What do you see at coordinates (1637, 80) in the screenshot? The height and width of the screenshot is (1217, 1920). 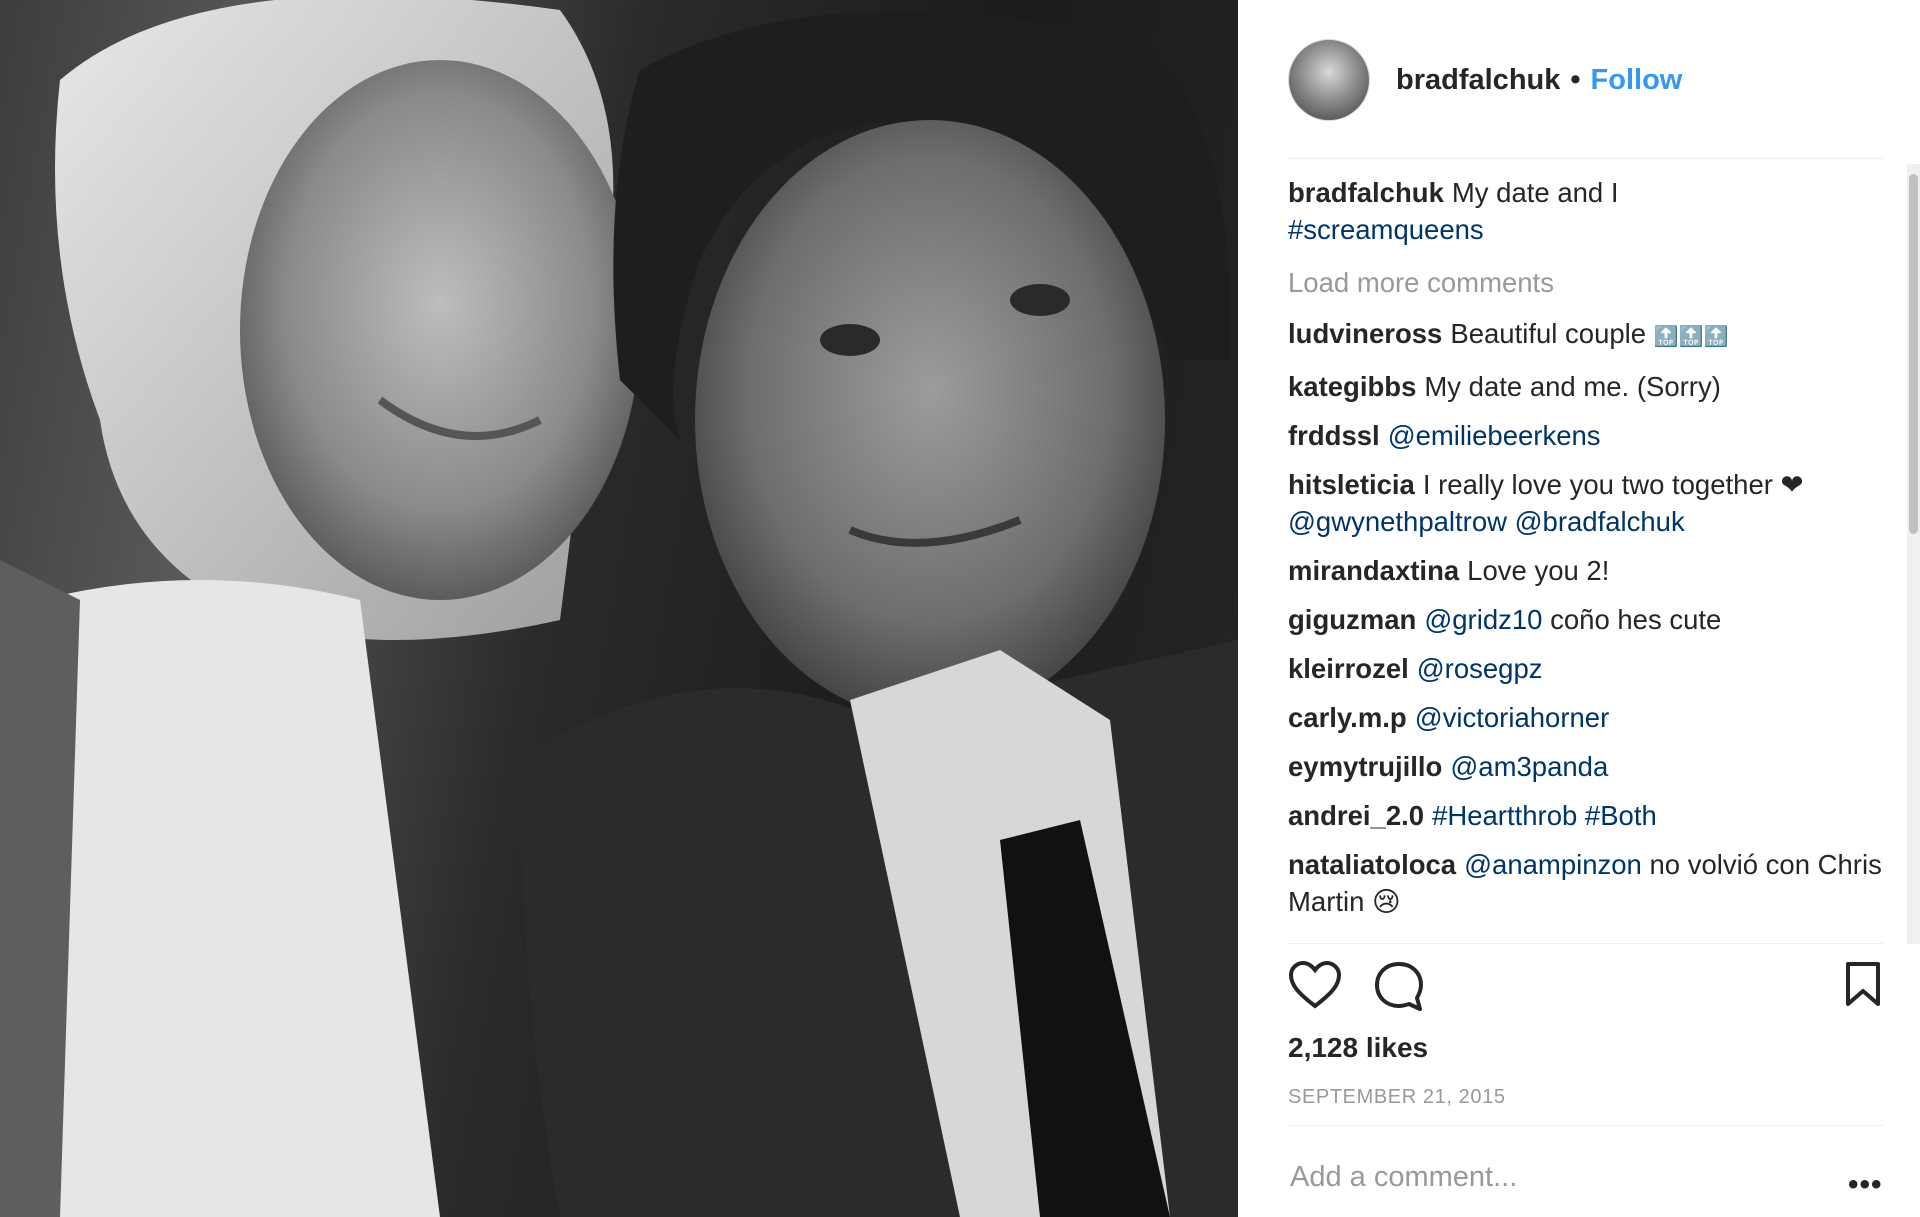 I see `follow-button: Follow` at bounding box center [1637, 80].